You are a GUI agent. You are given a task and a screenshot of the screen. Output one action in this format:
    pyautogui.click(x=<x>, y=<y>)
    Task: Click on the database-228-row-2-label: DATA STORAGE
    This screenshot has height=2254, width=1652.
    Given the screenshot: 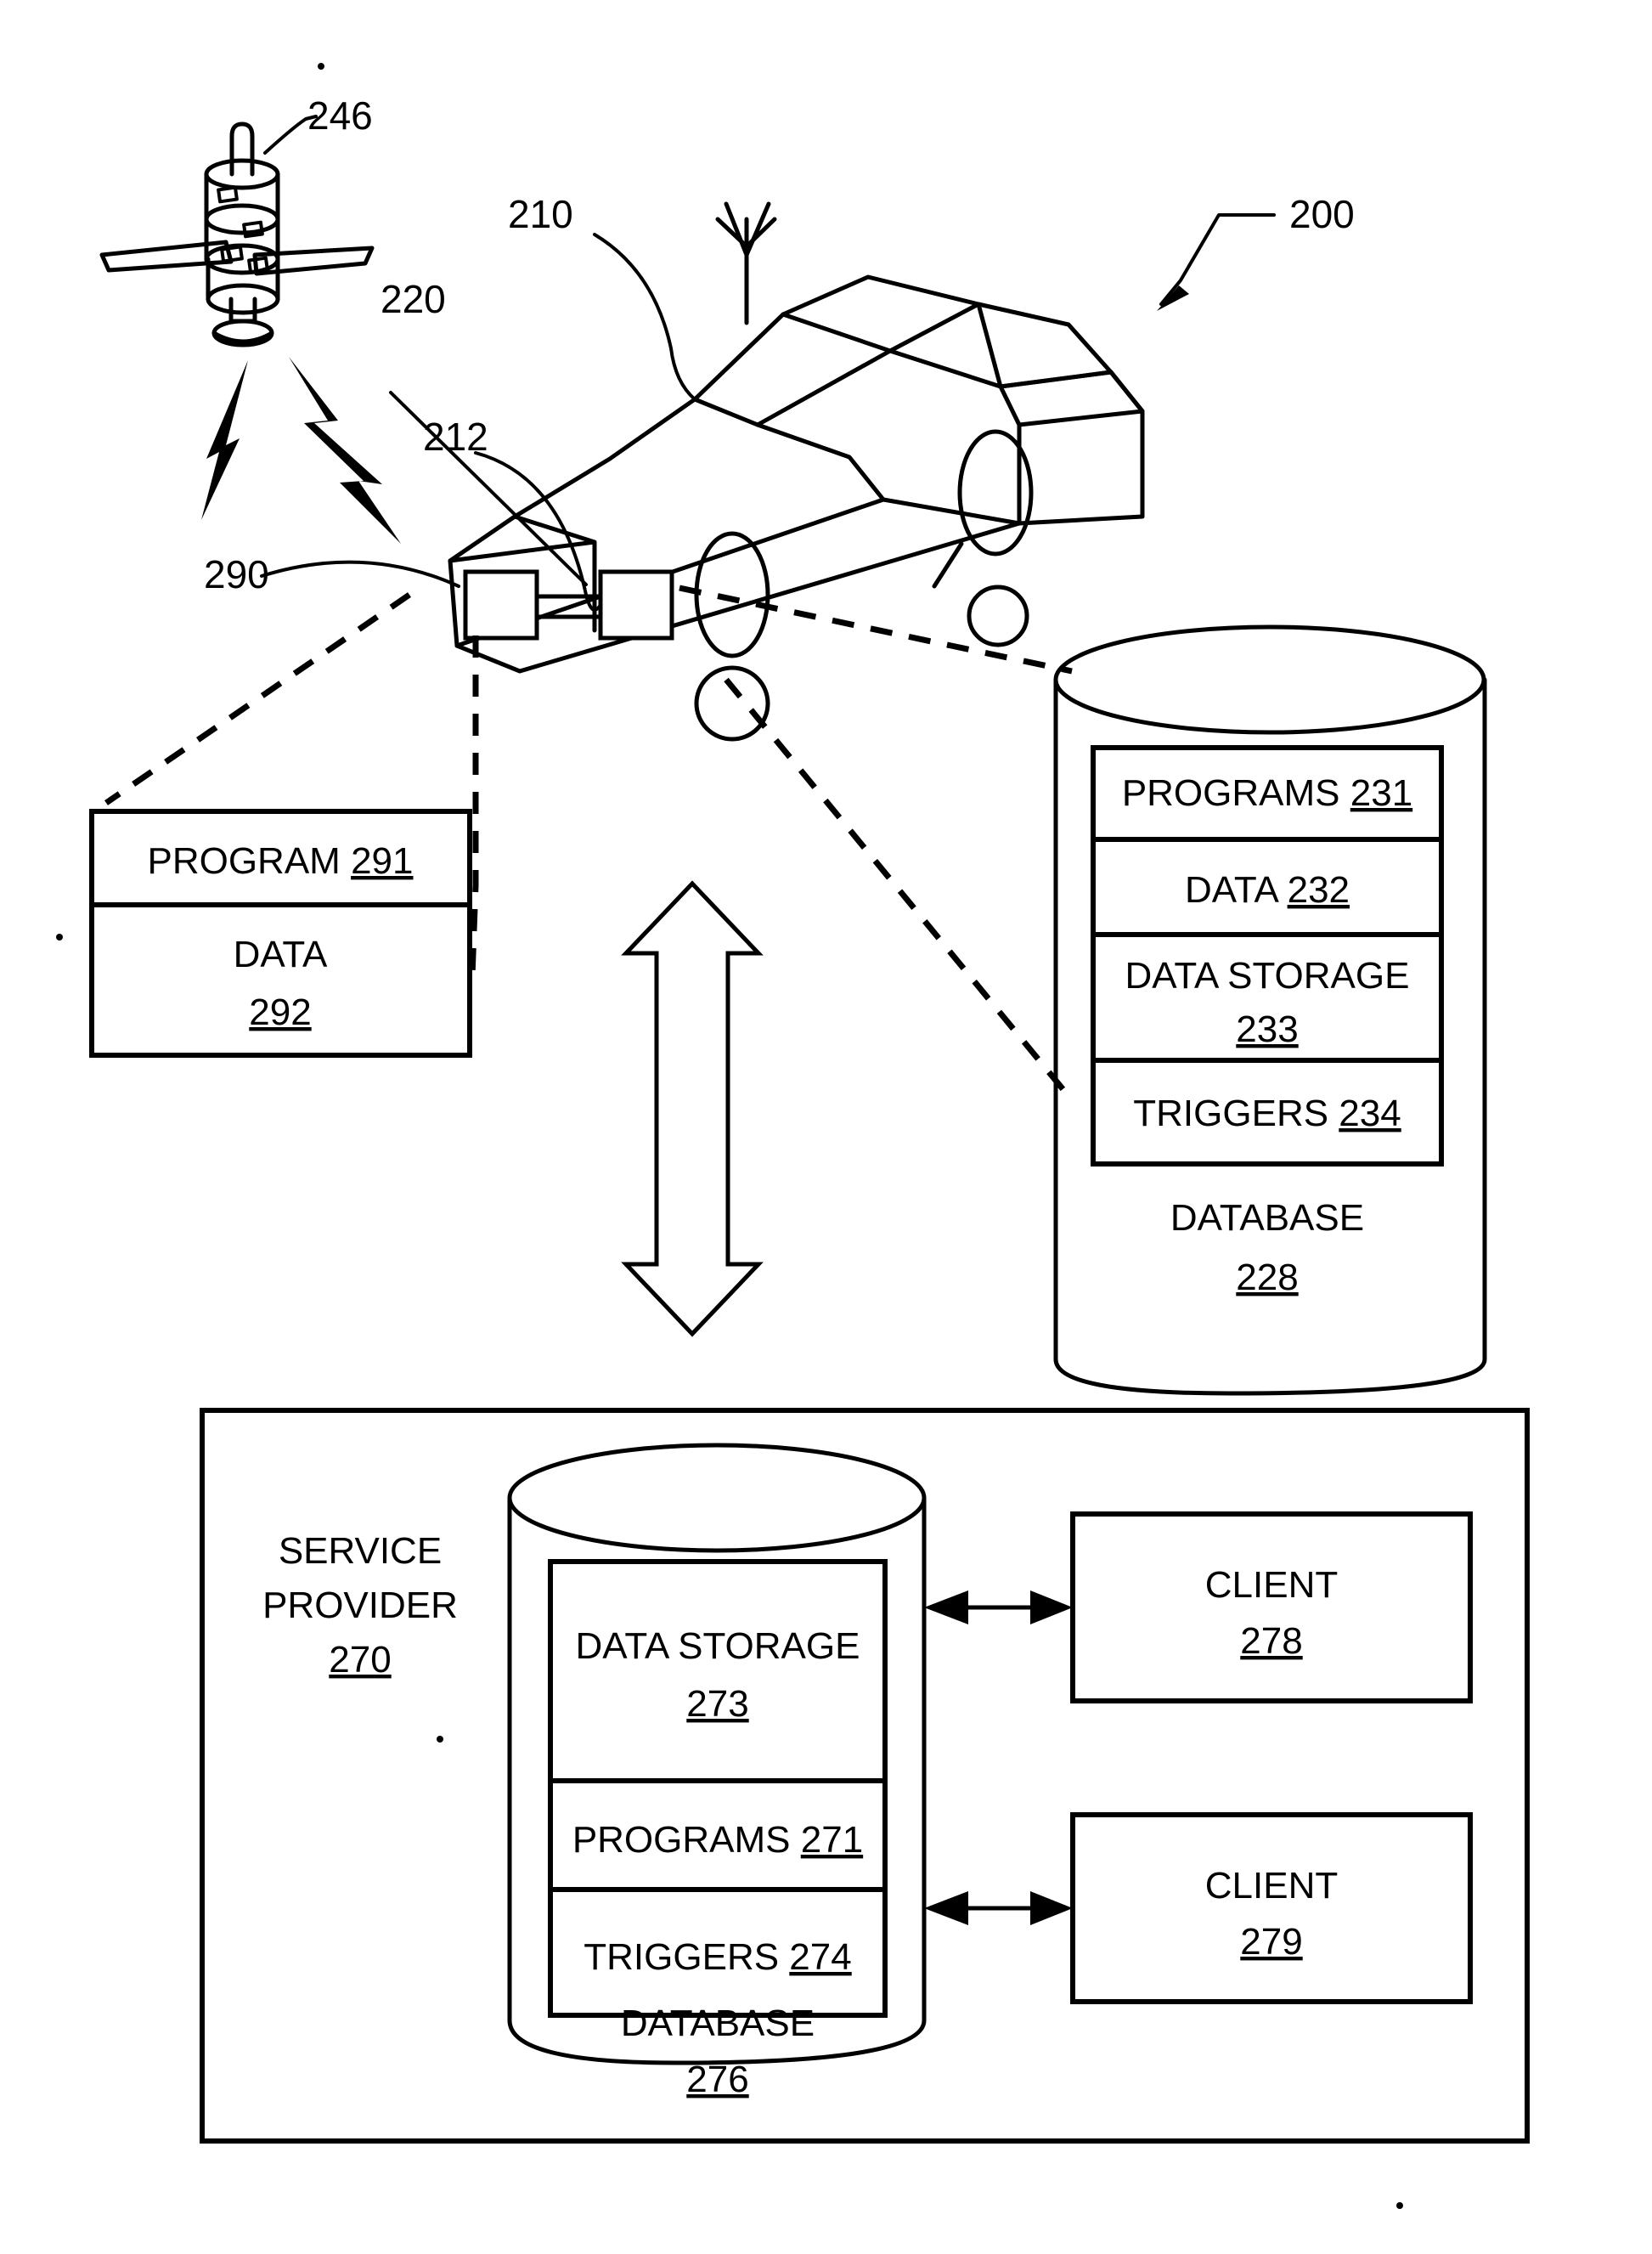 What is the action you would take?
    pyautogui.click(x=1267, y=976)
    